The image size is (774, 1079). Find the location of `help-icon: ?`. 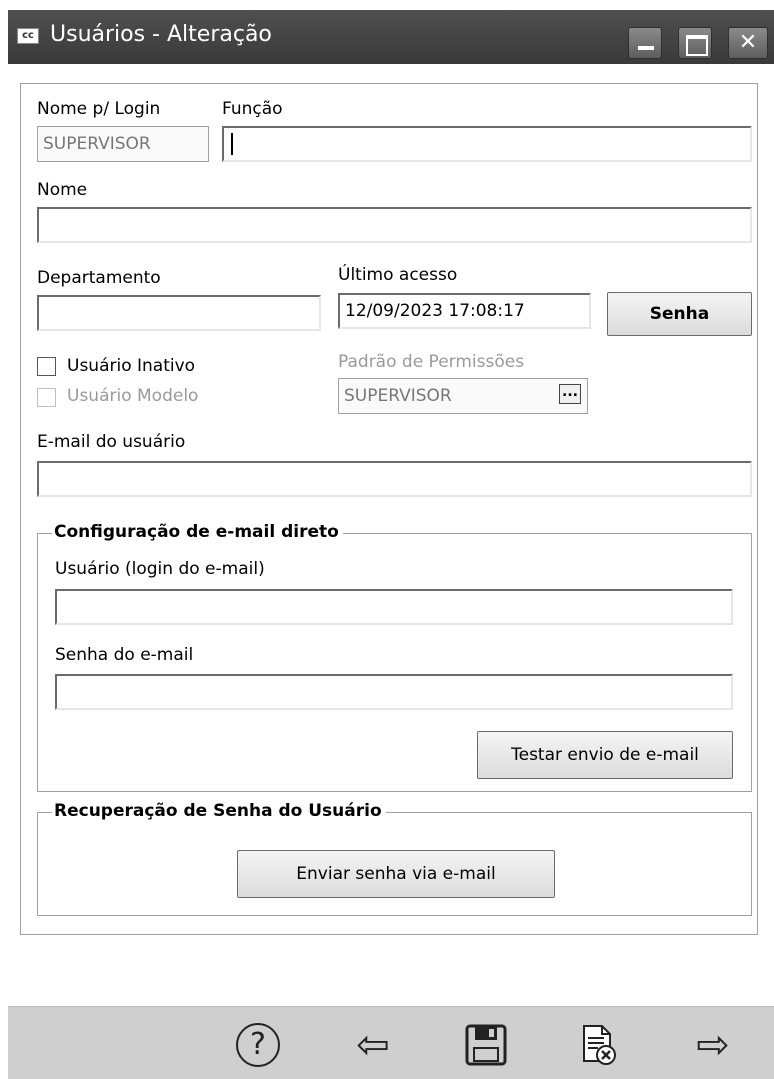

help-icon: ? is located at coordinates (258, 1045).